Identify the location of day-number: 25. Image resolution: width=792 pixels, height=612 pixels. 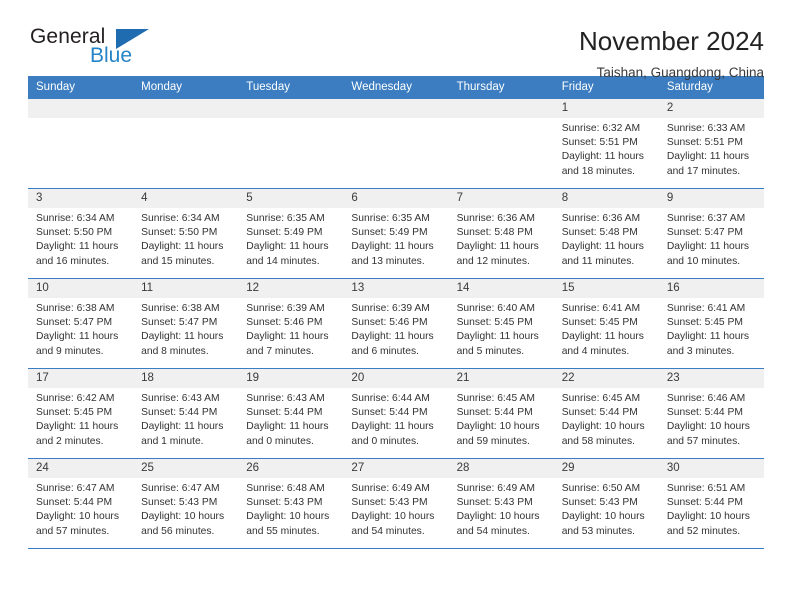
(186, 468).